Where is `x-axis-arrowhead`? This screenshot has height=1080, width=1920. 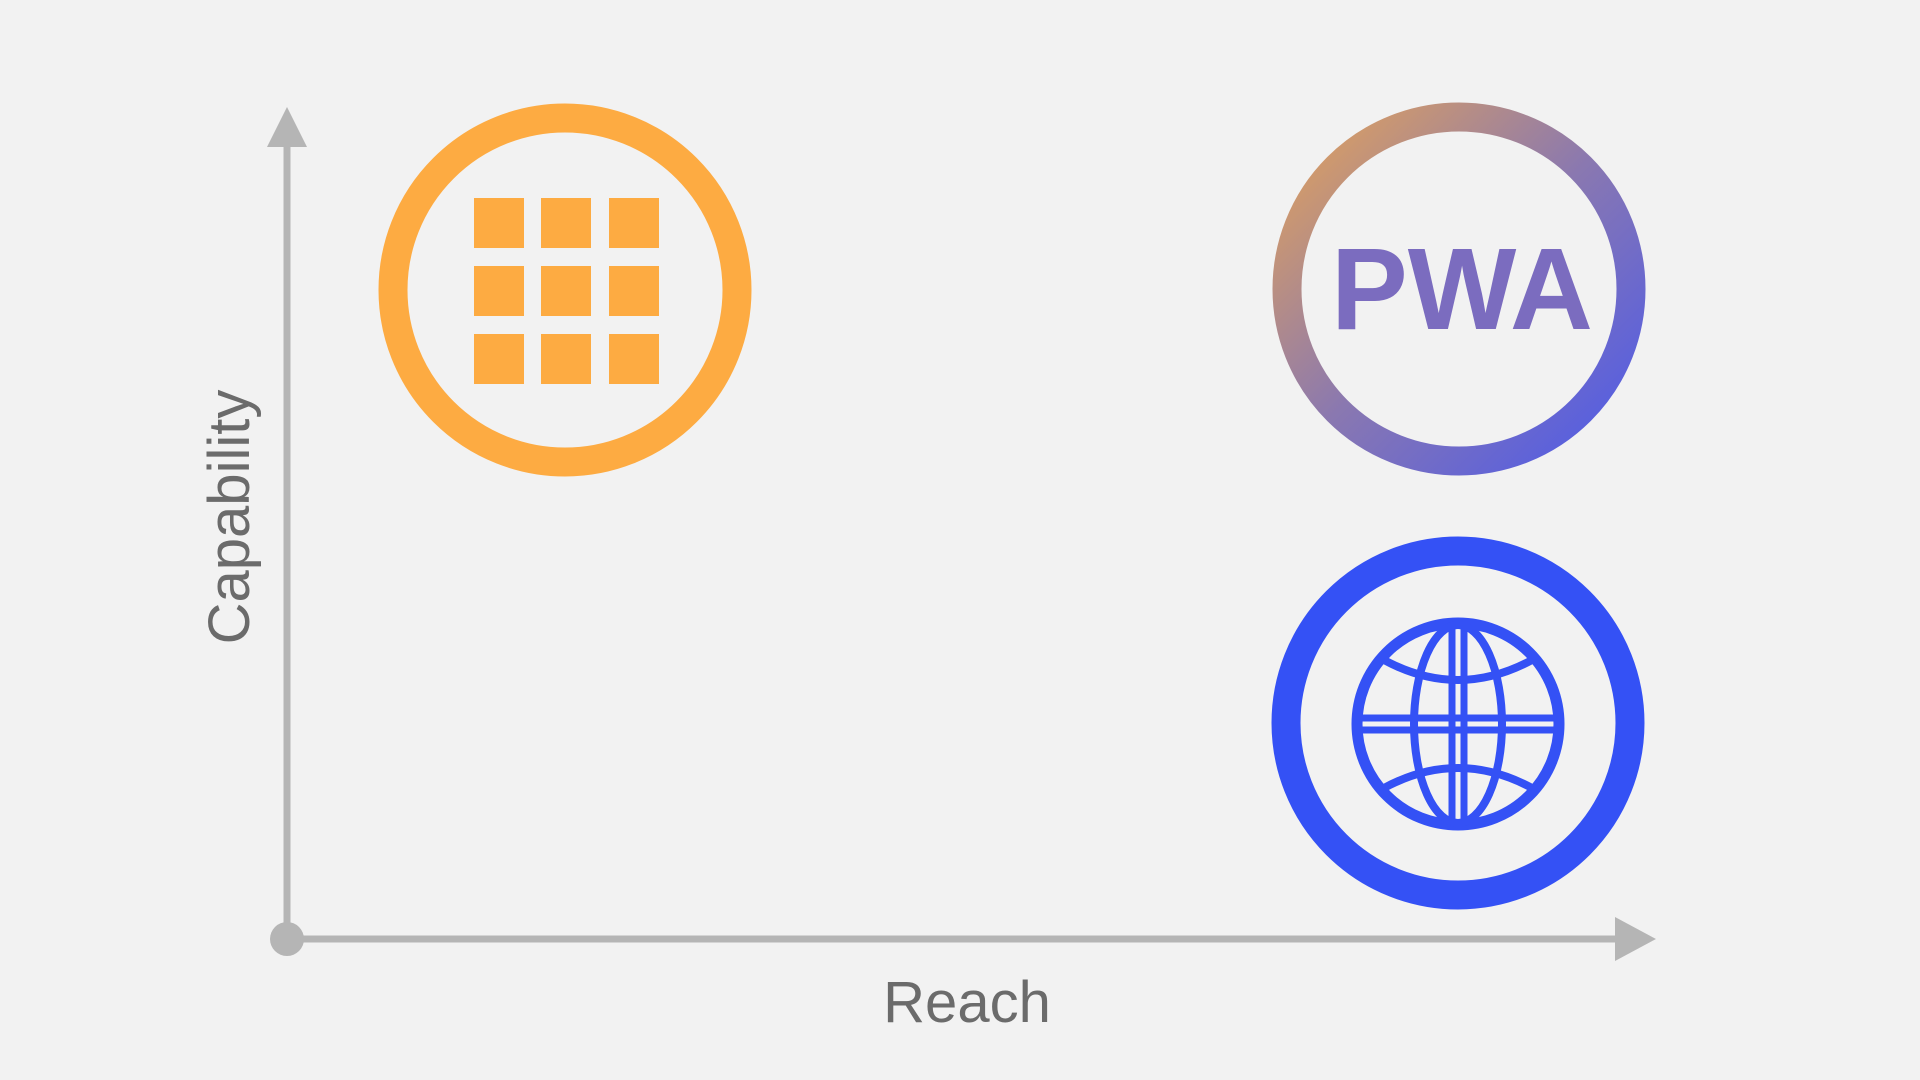 x-axis-arrowhead is located at coordinates (1635, 939).